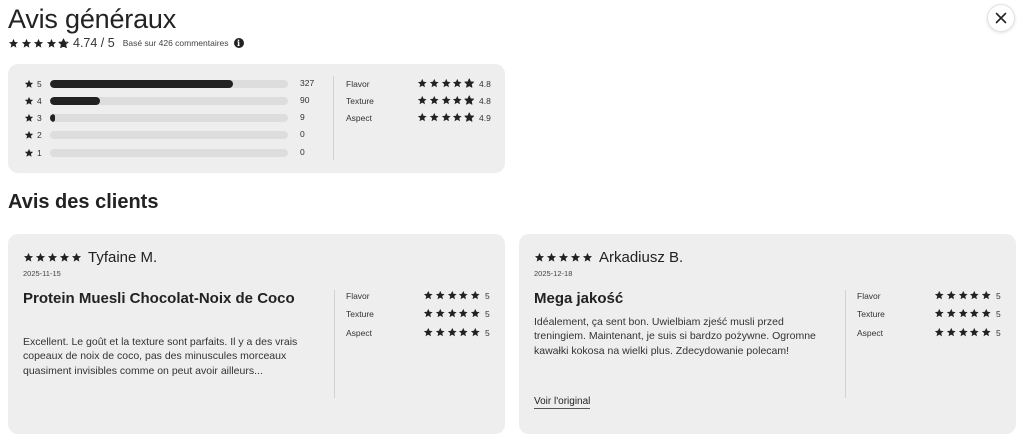 The height and width of the screenshot is (442, 1024). What do you see at coordinates (39, 84) in the screenshot?
I see `distribution-label: 5` at bounding box center [39, 84].